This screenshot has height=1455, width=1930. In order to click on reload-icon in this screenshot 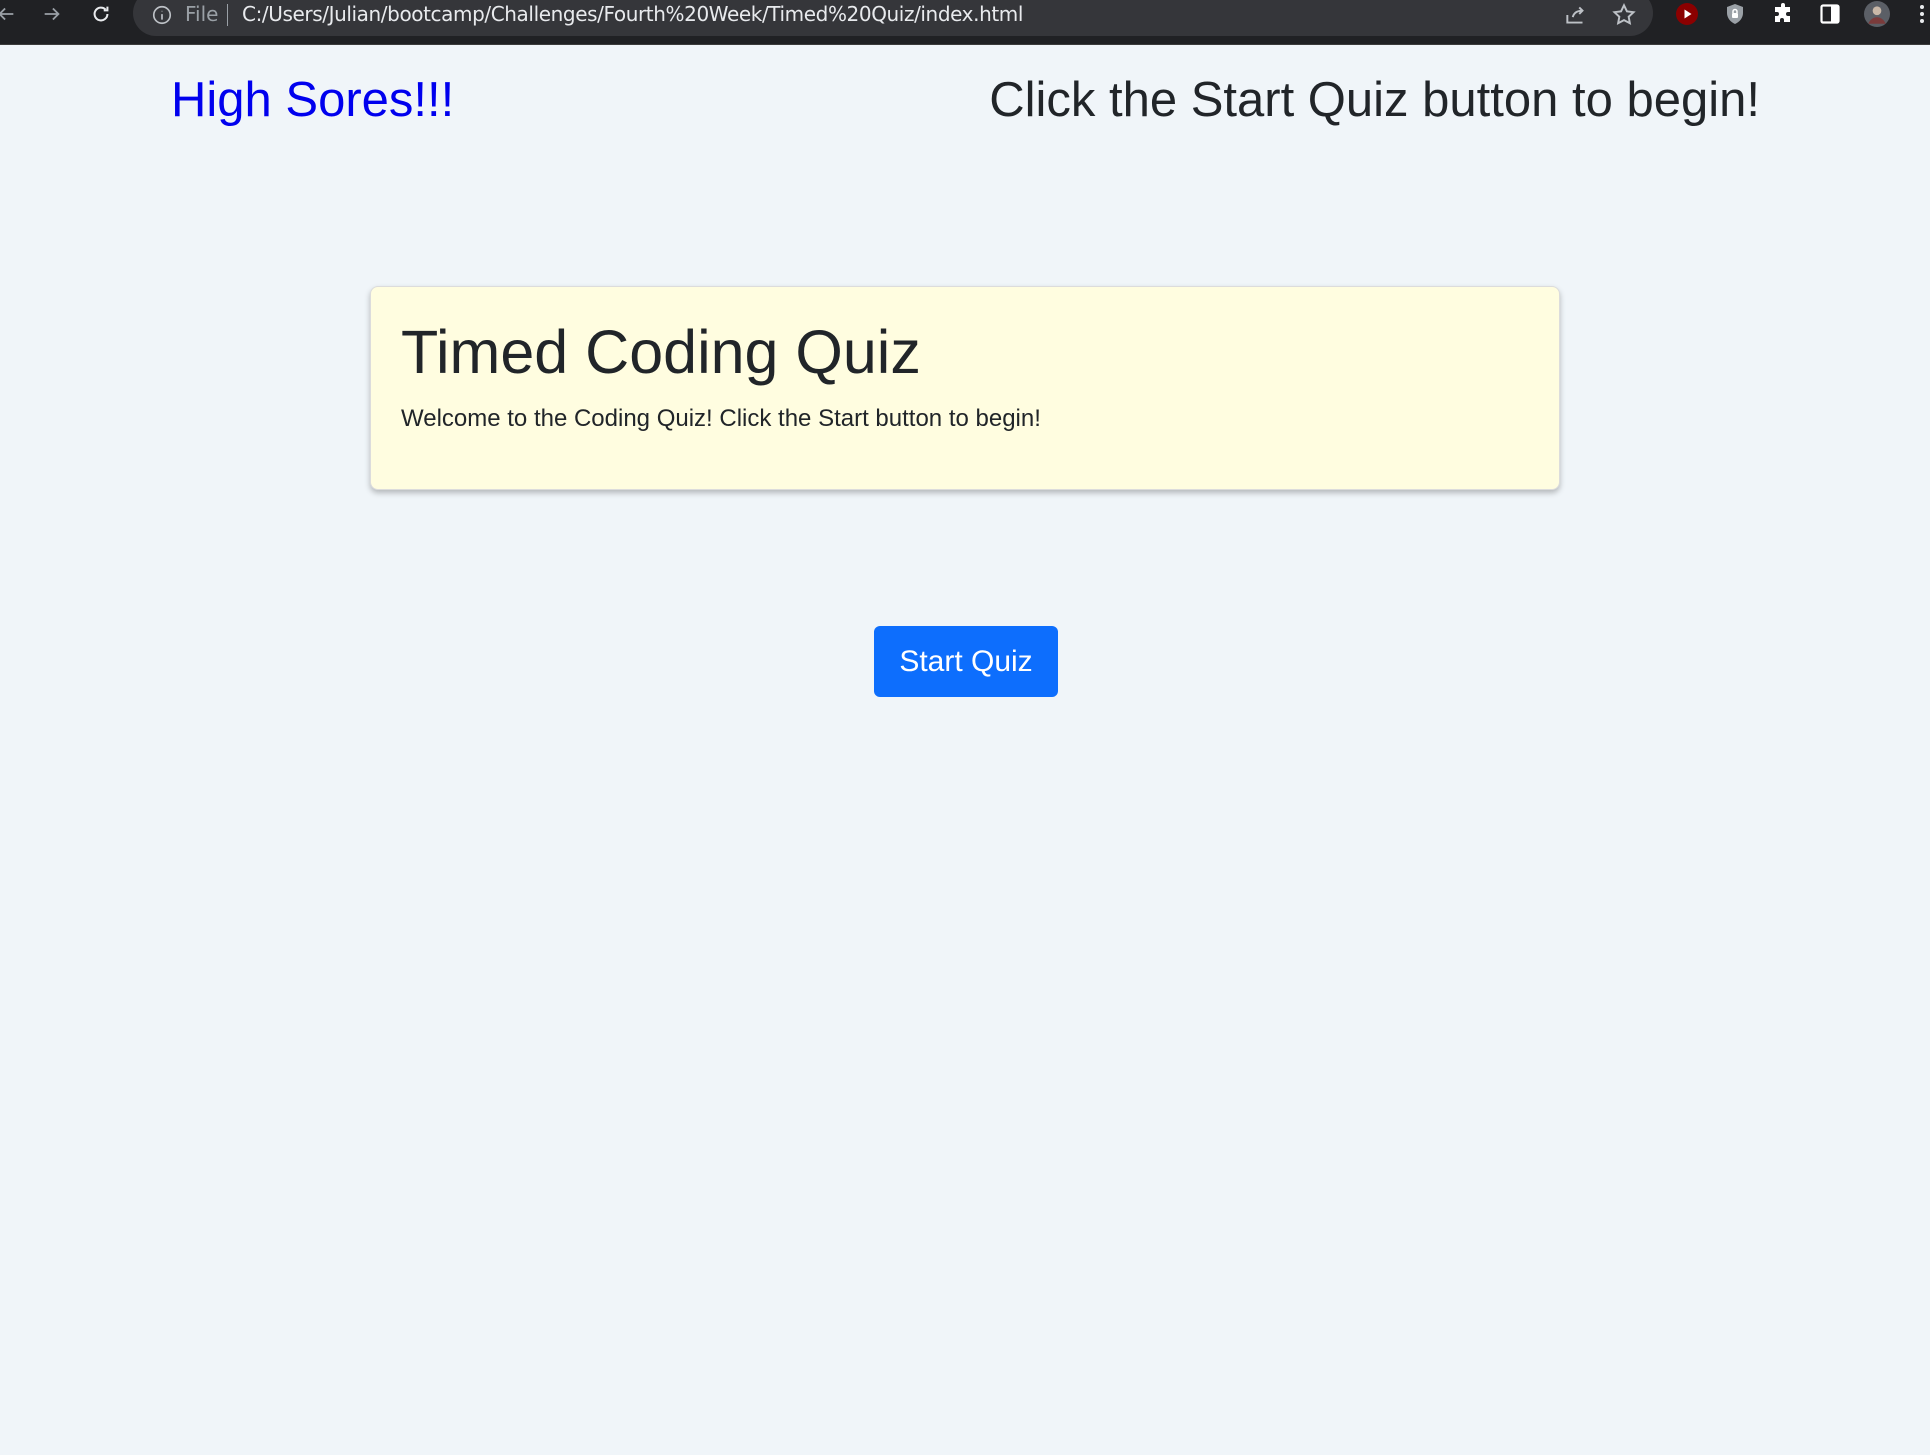, I will do `click(101, 14)`.